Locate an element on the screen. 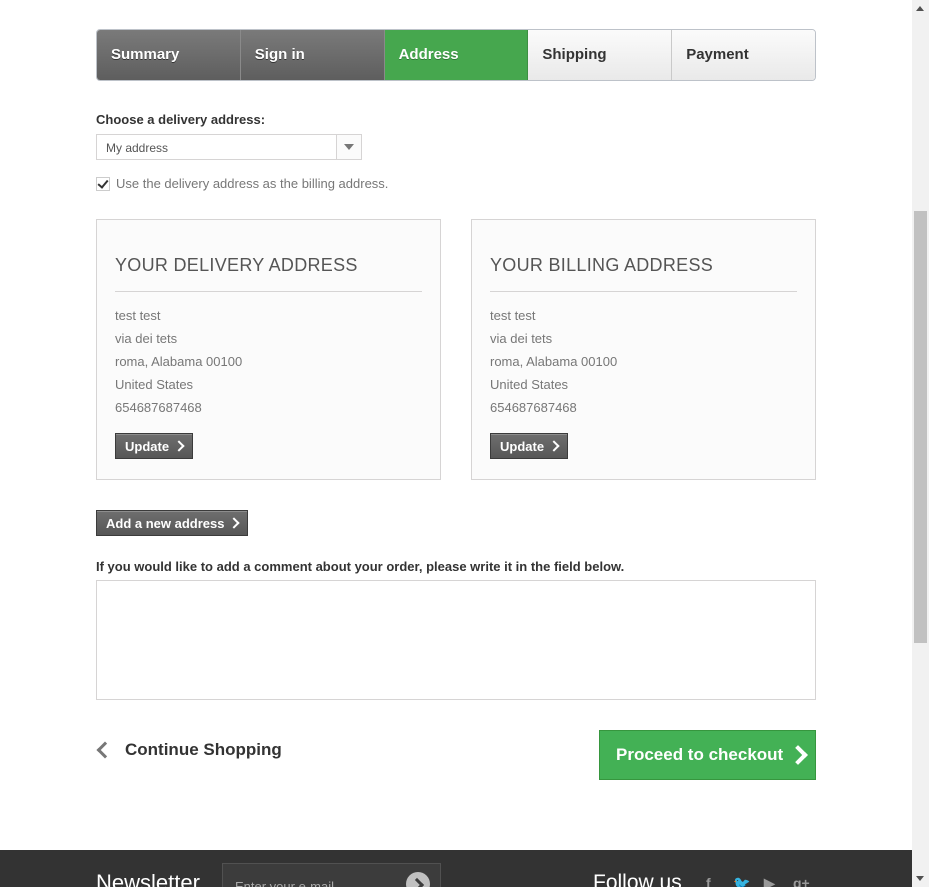  step-payment: Payment is located at coordinates (743, 55).